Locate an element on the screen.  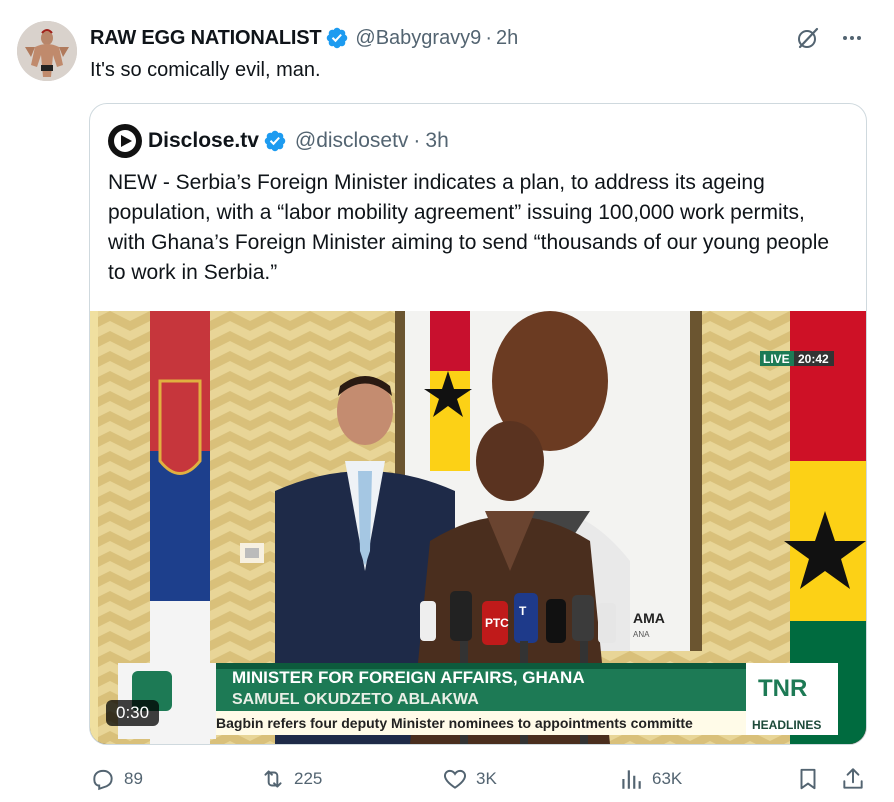
portrait-caption: AMA is located at coordinates (649, 618).